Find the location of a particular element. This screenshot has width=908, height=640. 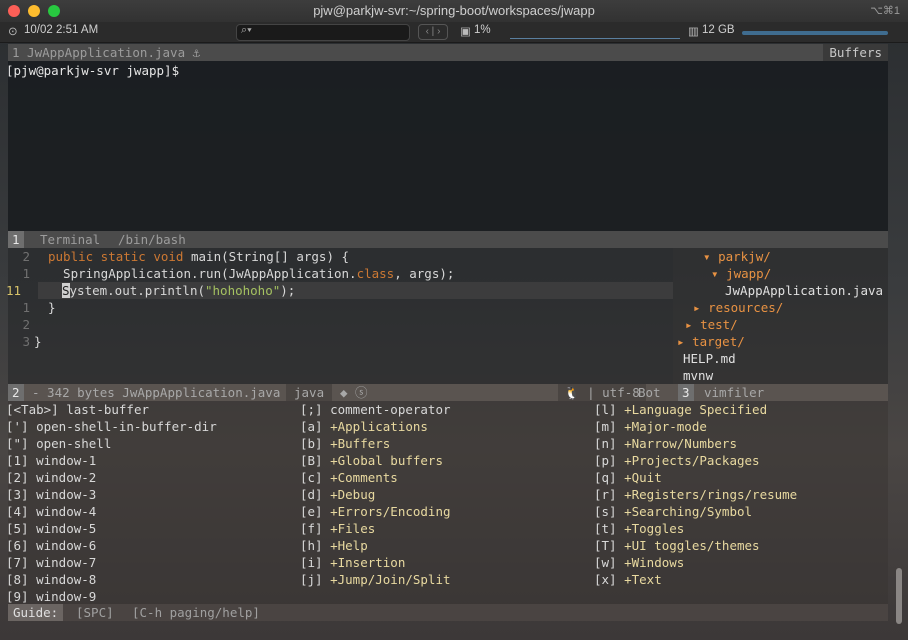

guide-entry: [m] +Major-mode is located at coordinates (650, 426).